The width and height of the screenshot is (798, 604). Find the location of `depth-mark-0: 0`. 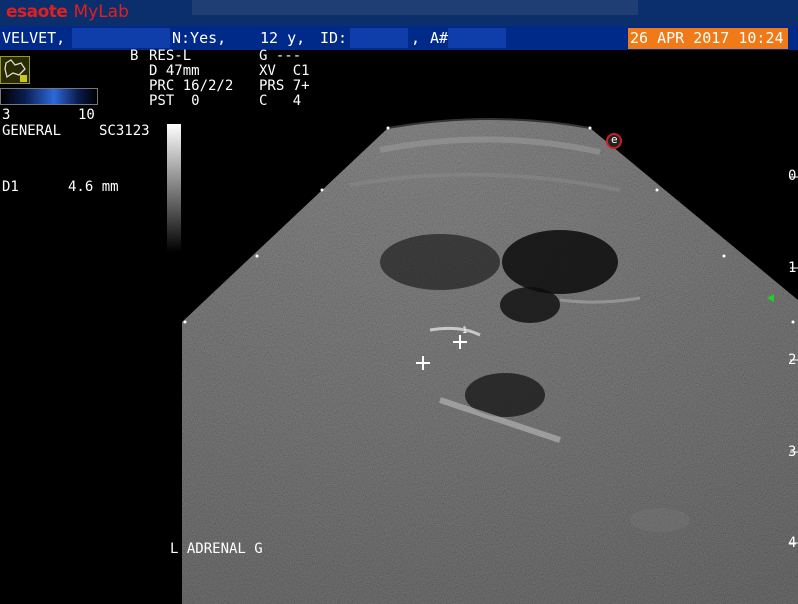

depth-mark-0: 0 is located at coordinates (792, 176).